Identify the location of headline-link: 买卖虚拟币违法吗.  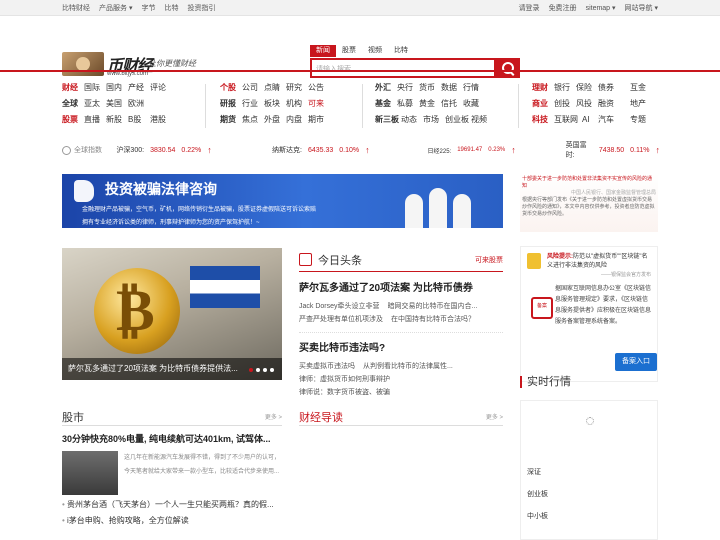
(327, 366).